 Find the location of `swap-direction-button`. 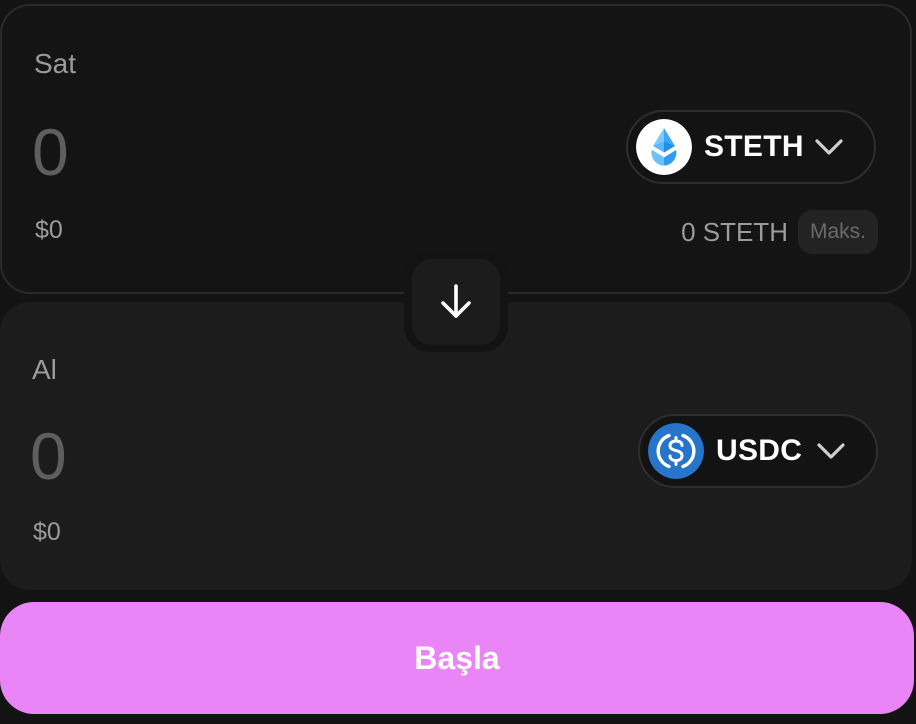

swap-direction-button is located at coordinates (456, 302).